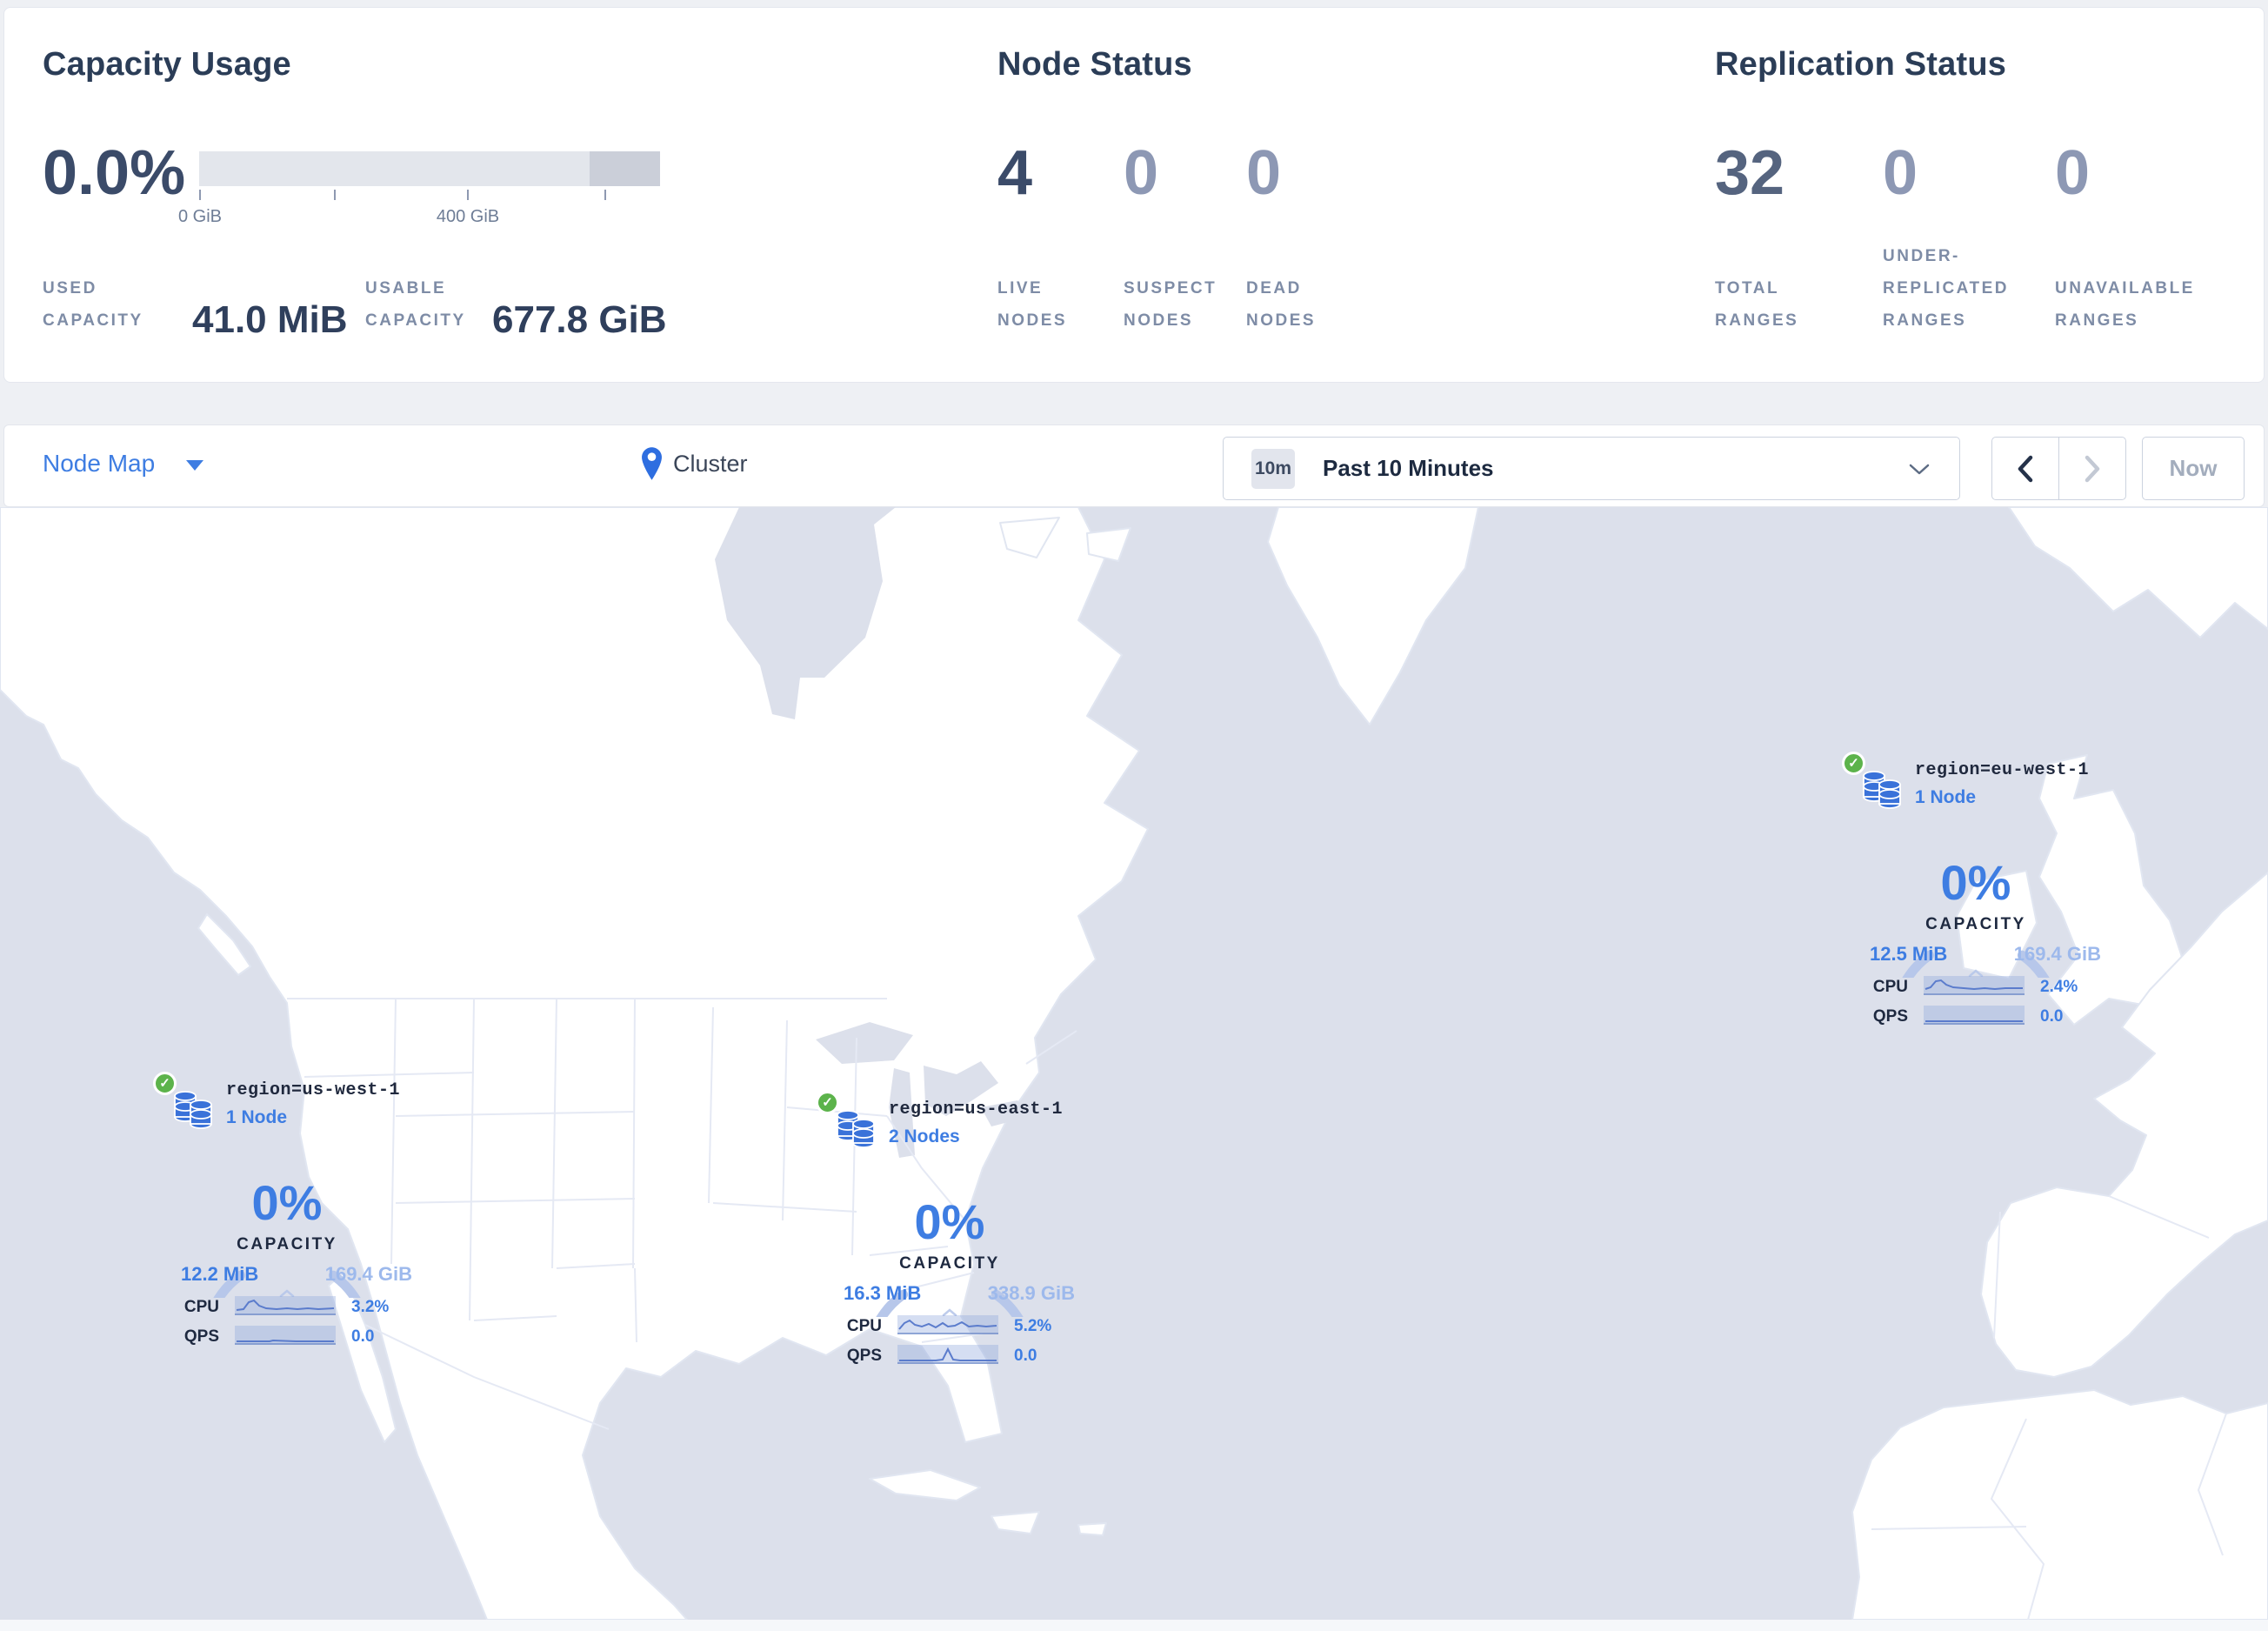 The height and width of the screenshot is (1631, 2268). Describe the element at coordinates (220, 1274) in the screenshot. I see `capacity-used-value: 12.2 MiB` at that location.